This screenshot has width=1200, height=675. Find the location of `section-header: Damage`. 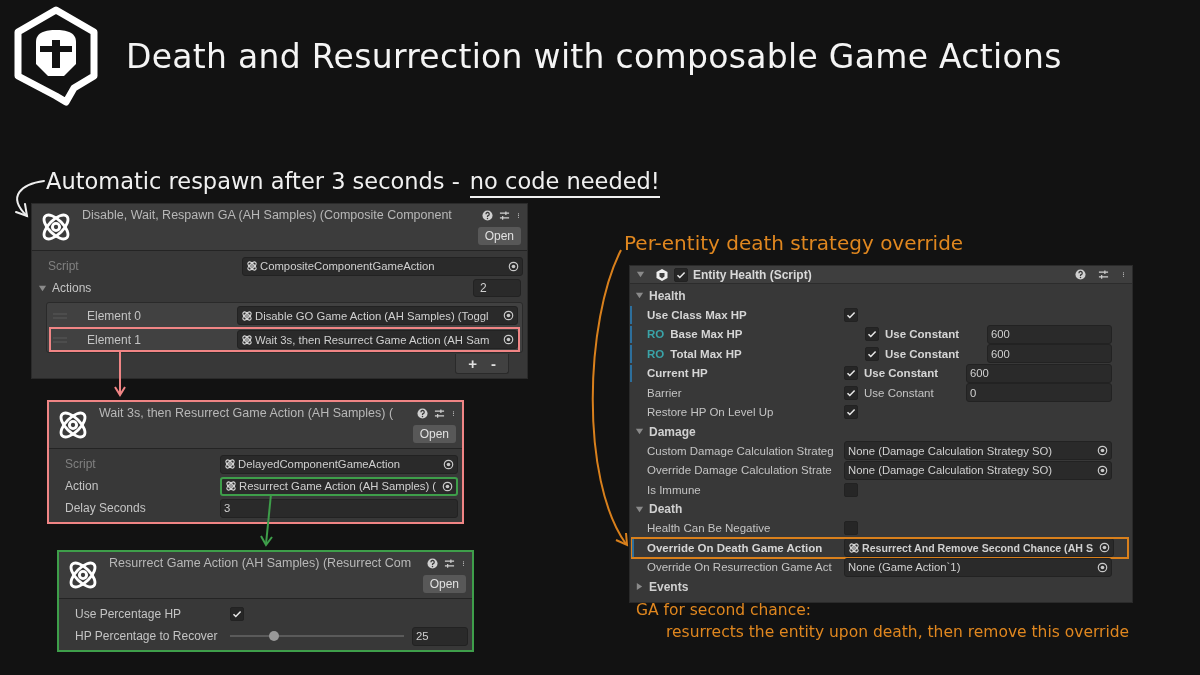

section-header: Damage is located at coordinates (672, 431).